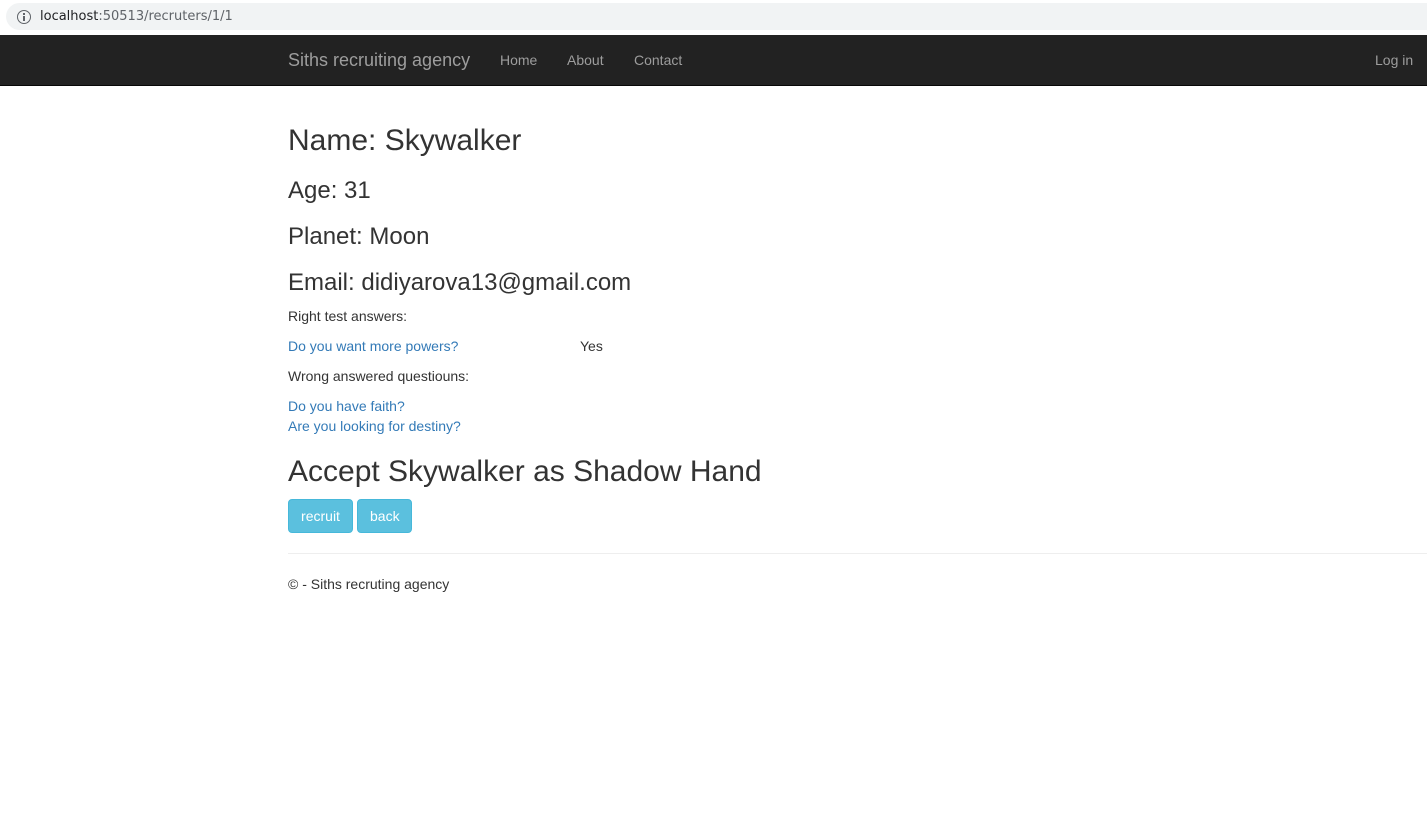 The width and height of the screenshot is (1427, 835). I want to click on right-answer-question-link: Do you want more powers?, so click(373, 346).